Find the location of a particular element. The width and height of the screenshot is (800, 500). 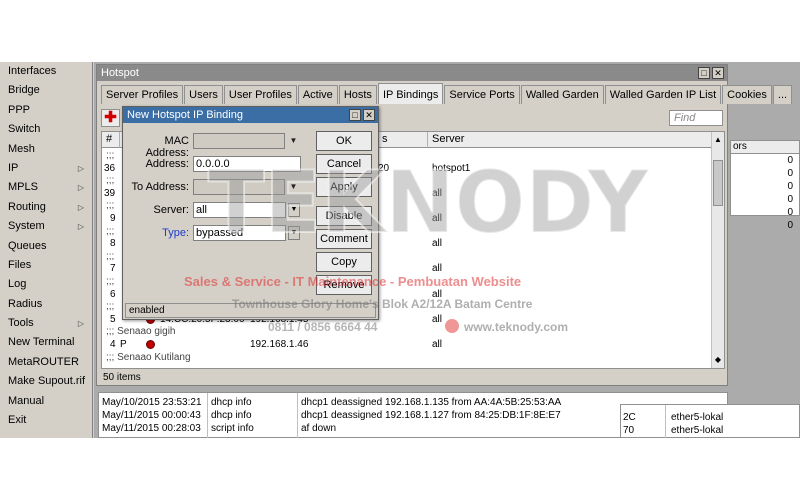

menu-item-interfaces: Interfaces is located at coordinates (46, 71).